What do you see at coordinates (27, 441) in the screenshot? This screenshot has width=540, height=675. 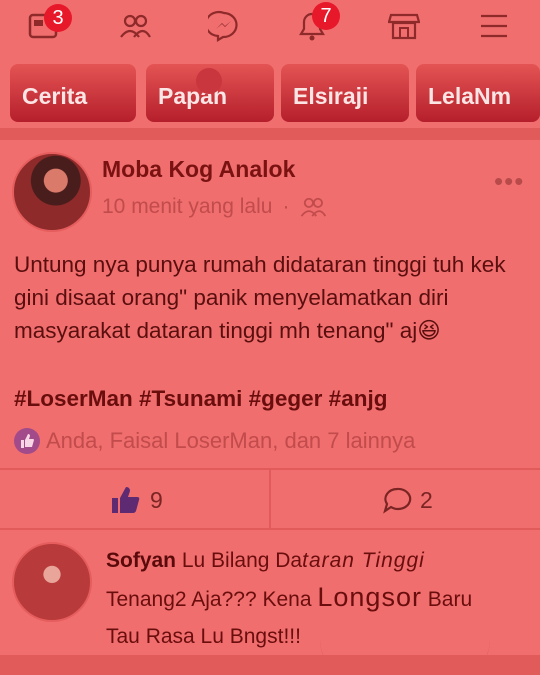 I see `like-reaction-icon` at bounding box center [27, 441].